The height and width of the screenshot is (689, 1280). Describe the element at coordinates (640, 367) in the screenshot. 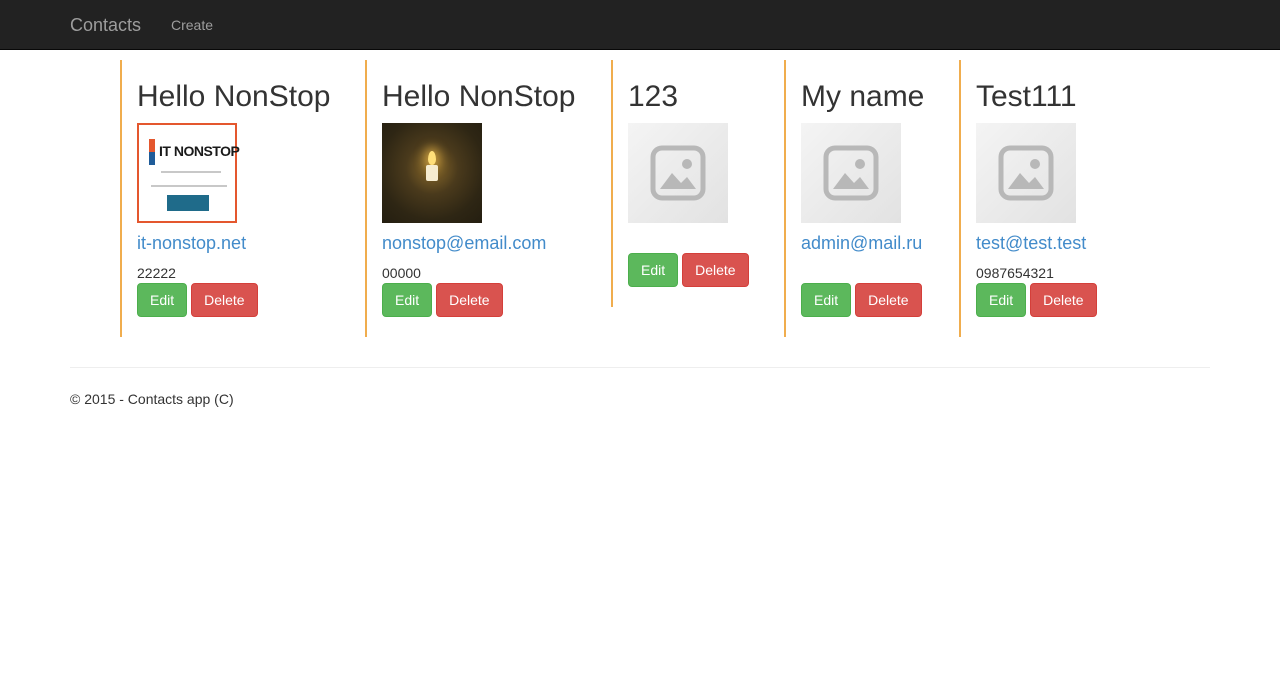

I see `footer-divider` at that location.